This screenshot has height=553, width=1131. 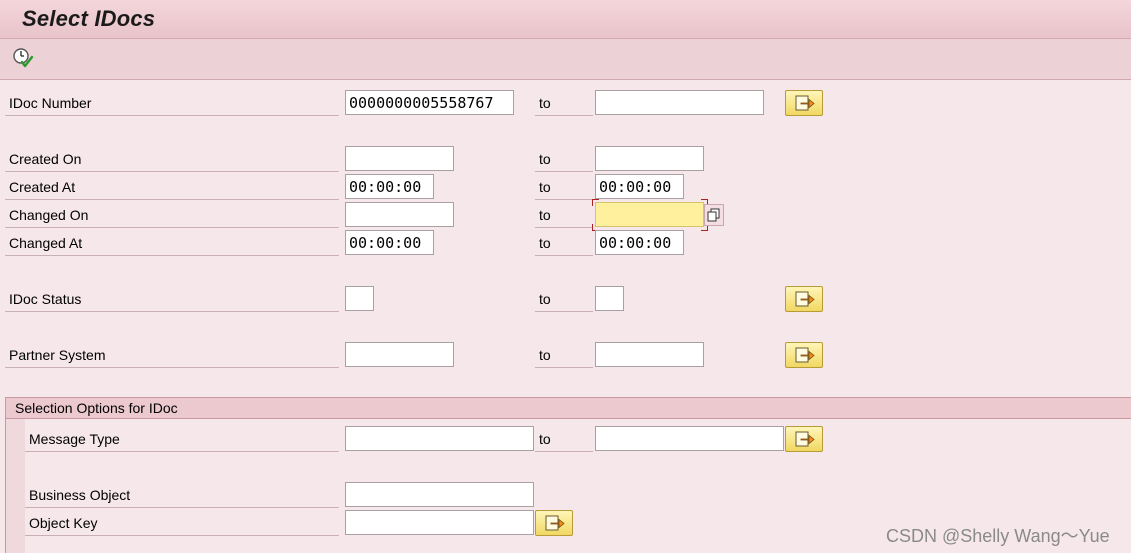 What do you see at coordinates (172, 299) in the screenshot?
I see `idoc-status-label: IDoc Status` at bounding box center [172, 299].